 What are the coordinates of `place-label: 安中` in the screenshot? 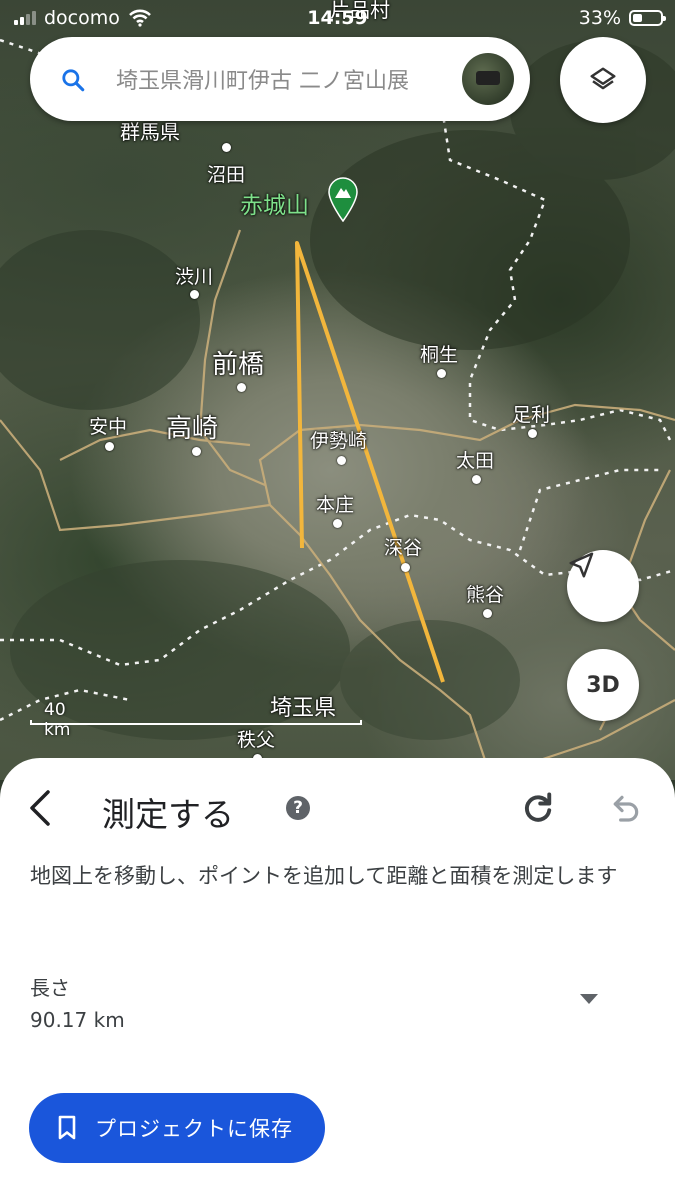 It's located at (108, 427).